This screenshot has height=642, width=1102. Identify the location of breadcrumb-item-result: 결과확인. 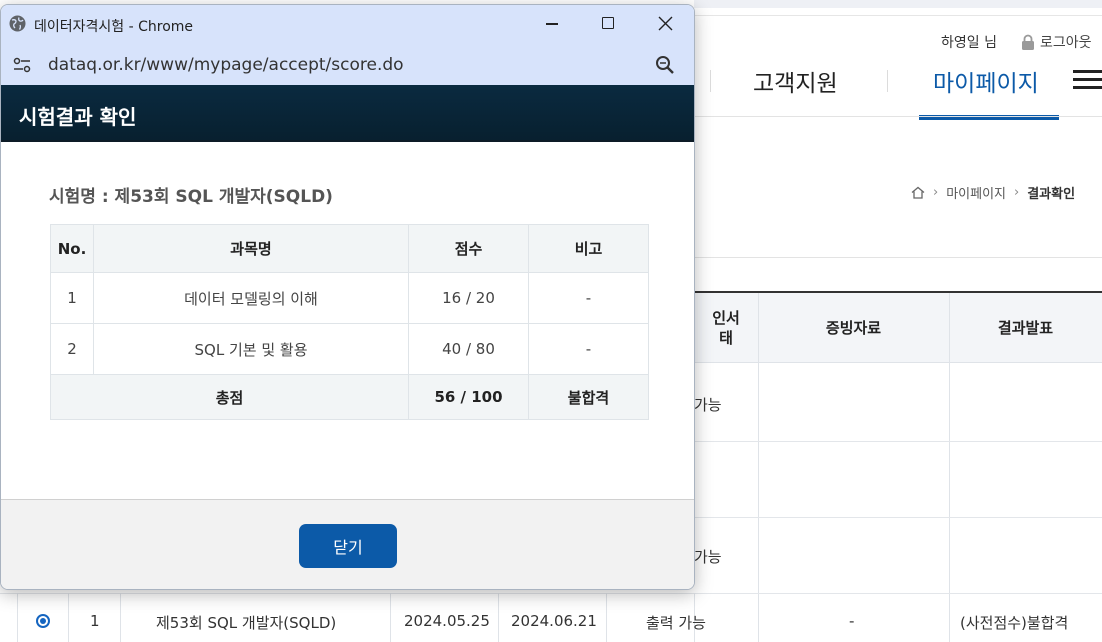
(1051, 194).